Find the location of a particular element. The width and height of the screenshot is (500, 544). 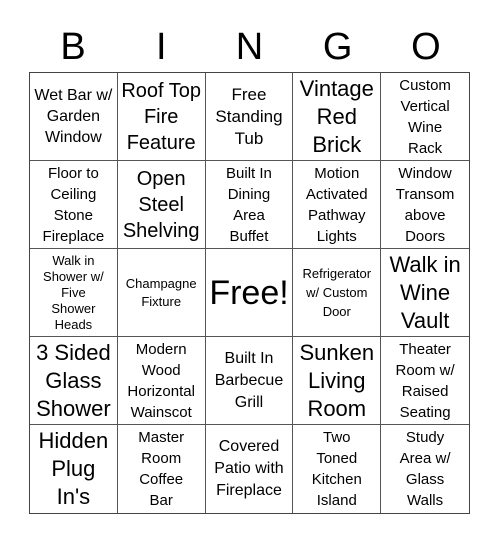

cell-text: Sunken Living Room is located at coordinates (337, 380).